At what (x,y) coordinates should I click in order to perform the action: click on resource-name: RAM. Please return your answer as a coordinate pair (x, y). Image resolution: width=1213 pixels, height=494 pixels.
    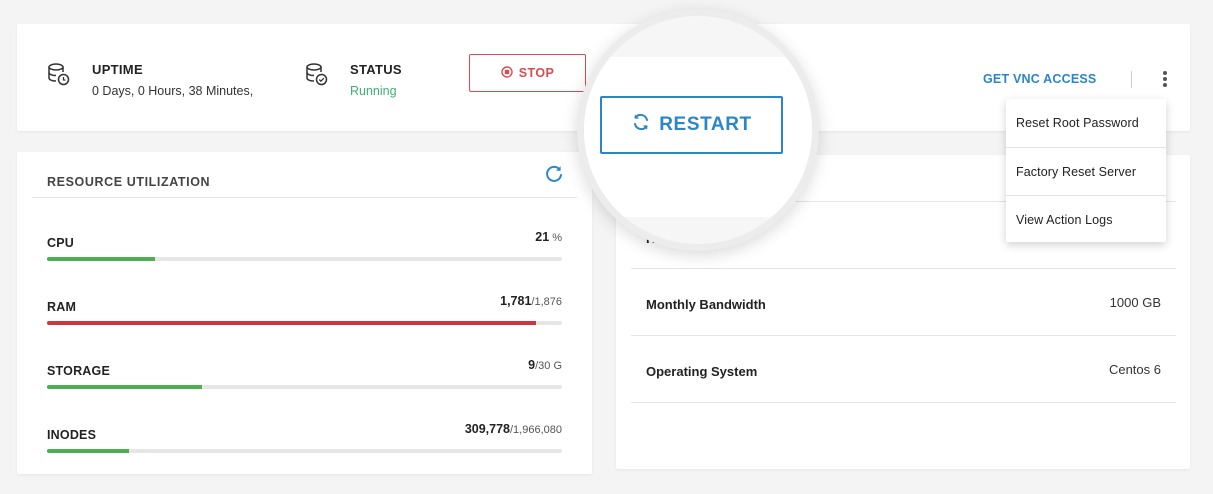
    Looking at the image, I should click on (62, 307).